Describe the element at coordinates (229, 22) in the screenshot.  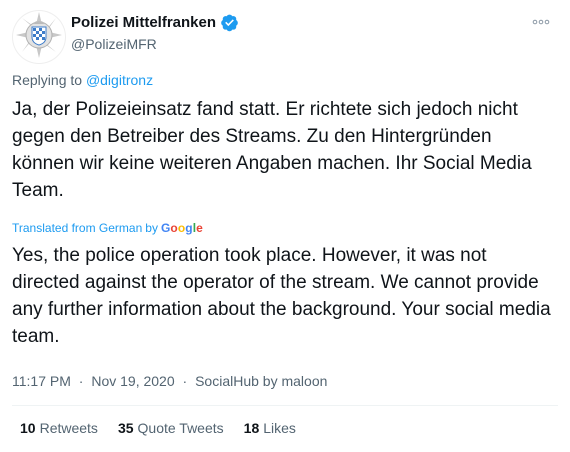
I see `verified-badge-icon` at that location.